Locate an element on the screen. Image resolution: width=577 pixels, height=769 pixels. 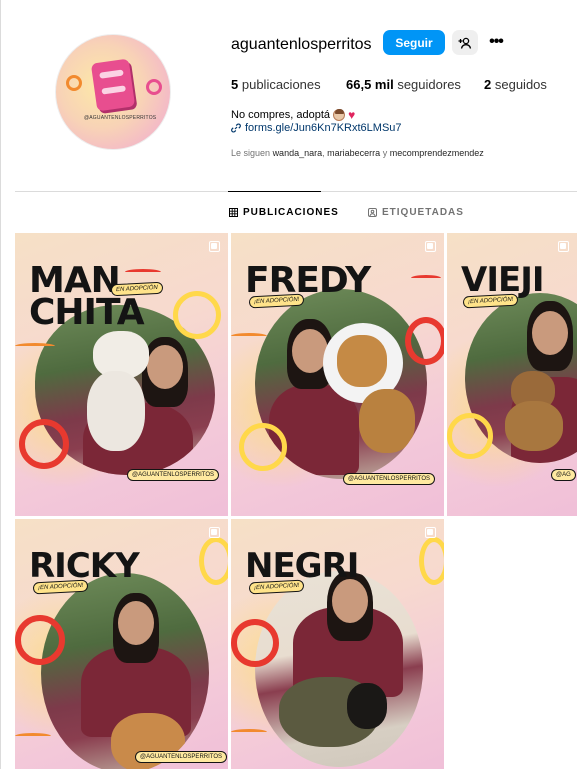
heart-emoji: ♥ is located at coordinates (352, 115).